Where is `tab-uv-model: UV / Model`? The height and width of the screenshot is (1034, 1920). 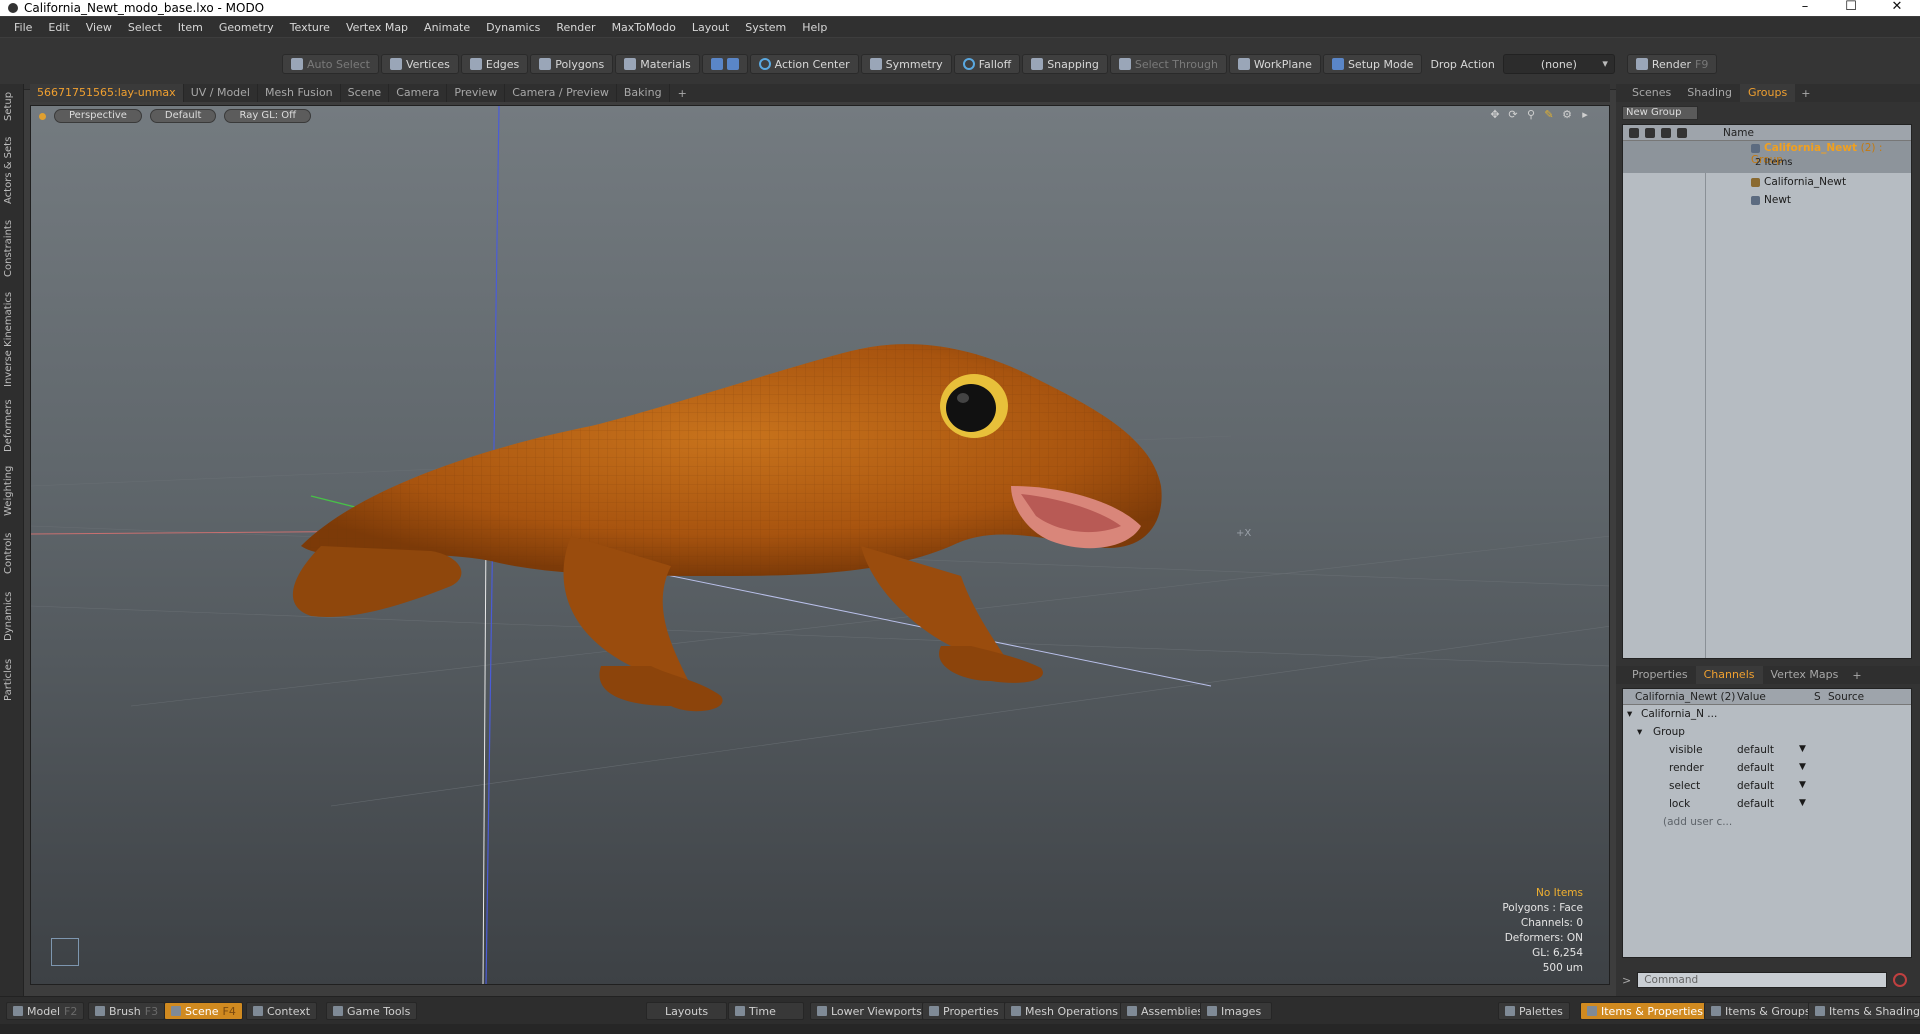
tab-uv-model: UV / Model is located at coordinates (221, 93).